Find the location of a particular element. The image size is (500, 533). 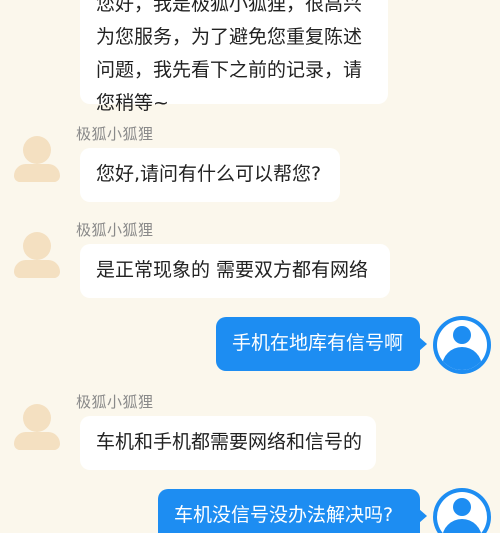

bot-message-bubble: 是正常现象的 需要双方都有网络 is located at coordinates (235, 271).